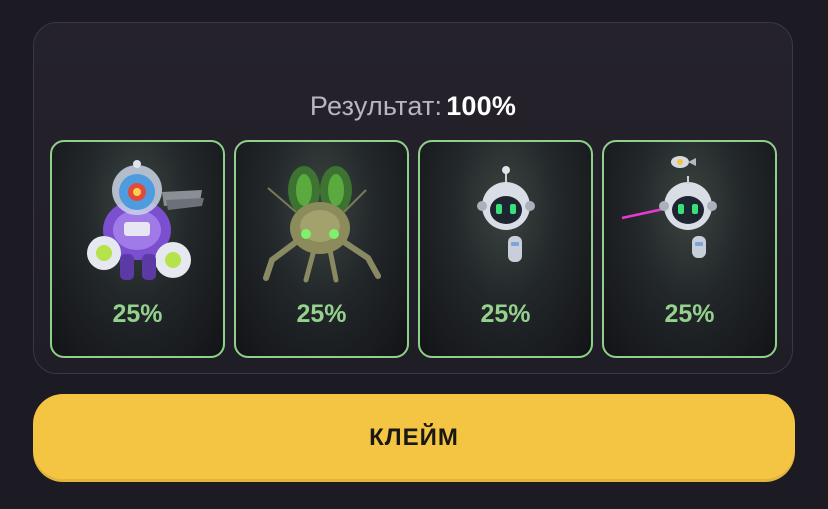  I want to click on reward-card-1: 25%, so click(137, 249).